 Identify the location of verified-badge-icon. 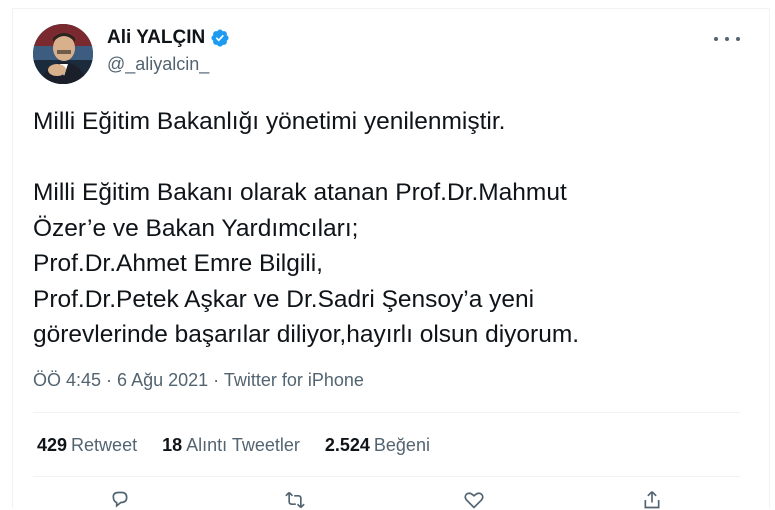
(220, 38).